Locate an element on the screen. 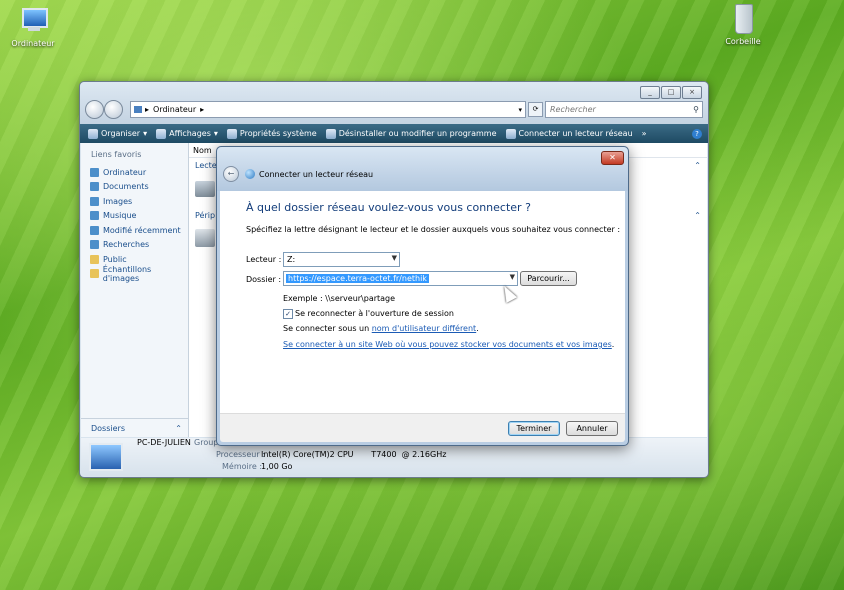  help-icon: ? is located at coordinates (697, 133).